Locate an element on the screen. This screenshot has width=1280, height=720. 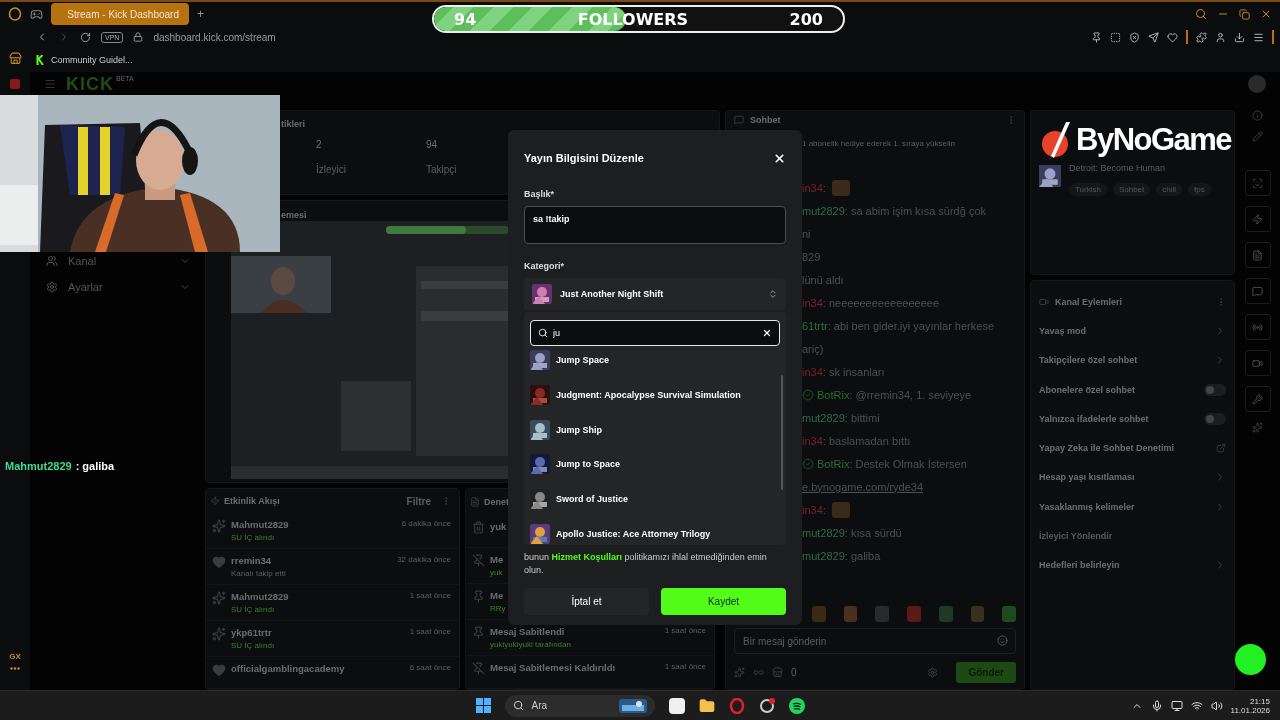
browser-tab: Stream - Kick Dashboard is located at coordinates (120, 14).